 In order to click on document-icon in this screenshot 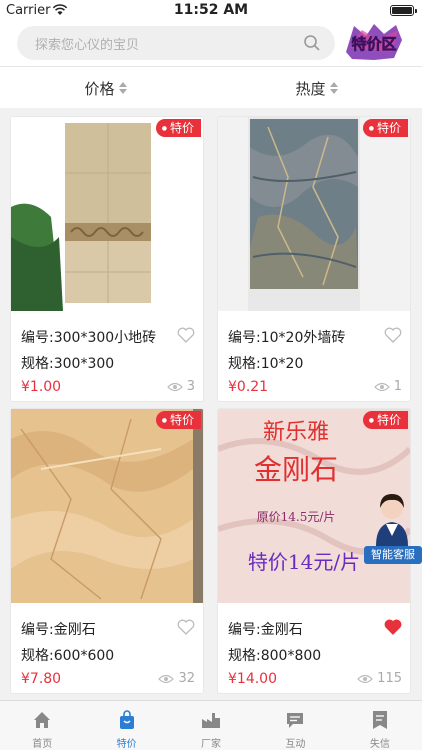, I will do `click(379, 720)`.